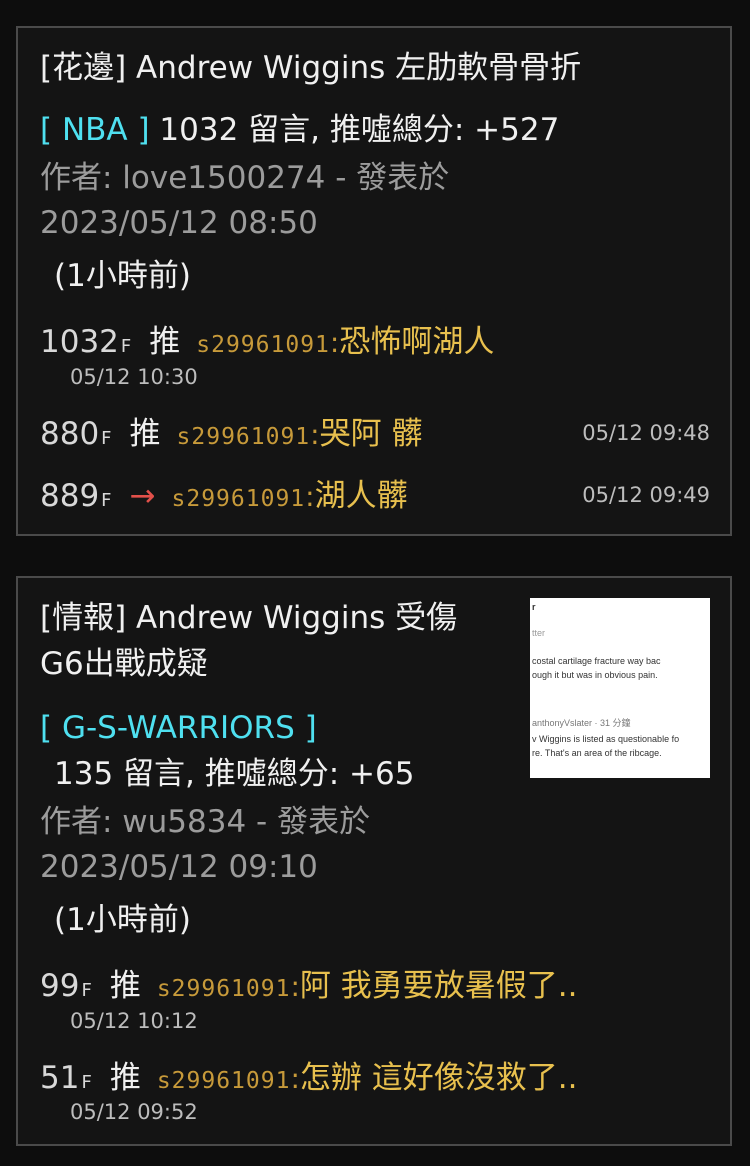 The height and width of the screenshot is (1166, 750). What do you see at coordinates (179, 867) in the screenshot?
I see `post-date: 2023/05/12 09:10` at bounding box center [179, 867].